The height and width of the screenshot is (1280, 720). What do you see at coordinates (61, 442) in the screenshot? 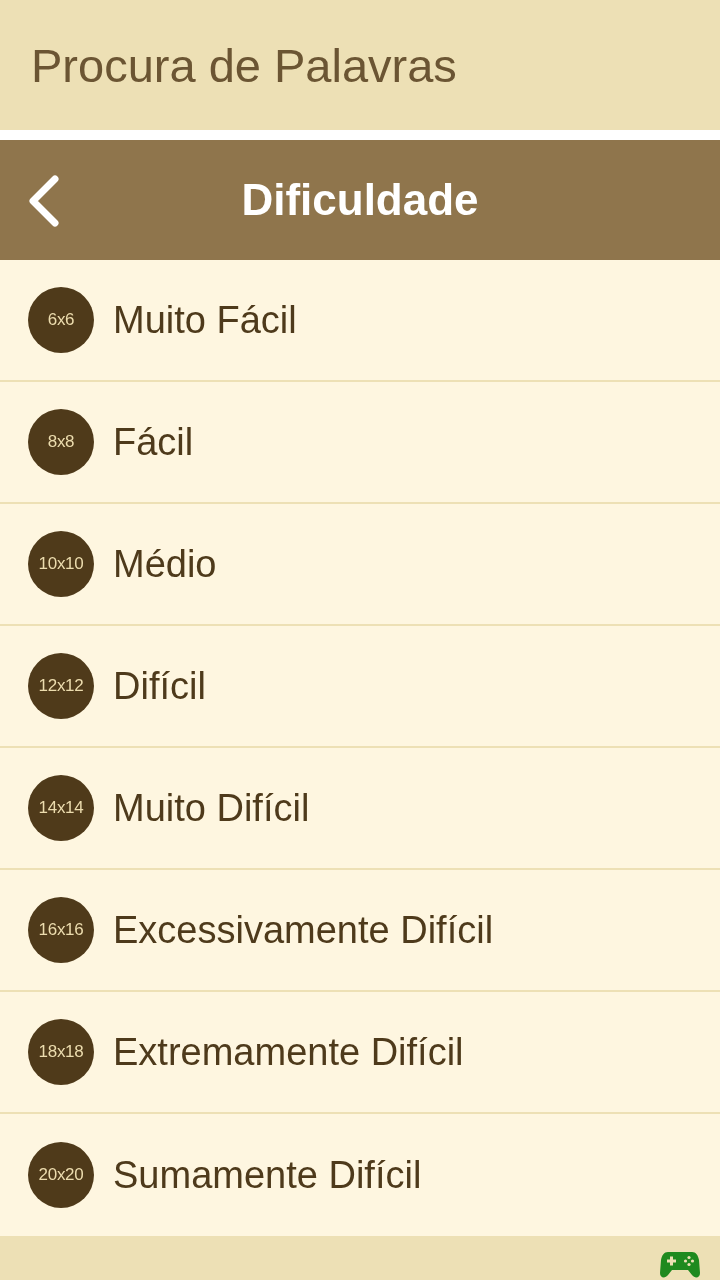
I see `grid-size-badge: 8x8` at bounding box center [61, 442].